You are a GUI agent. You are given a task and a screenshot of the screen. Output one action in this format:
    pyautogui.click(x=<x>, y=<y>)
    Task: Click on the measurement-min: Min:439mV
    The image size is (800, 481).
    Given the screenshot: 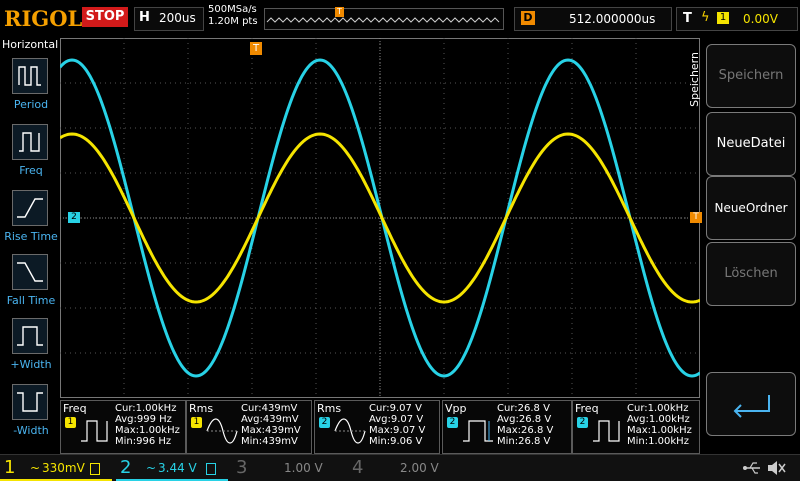 What is the action you would take?
    pyautogui.click(x=269, y=441)
    